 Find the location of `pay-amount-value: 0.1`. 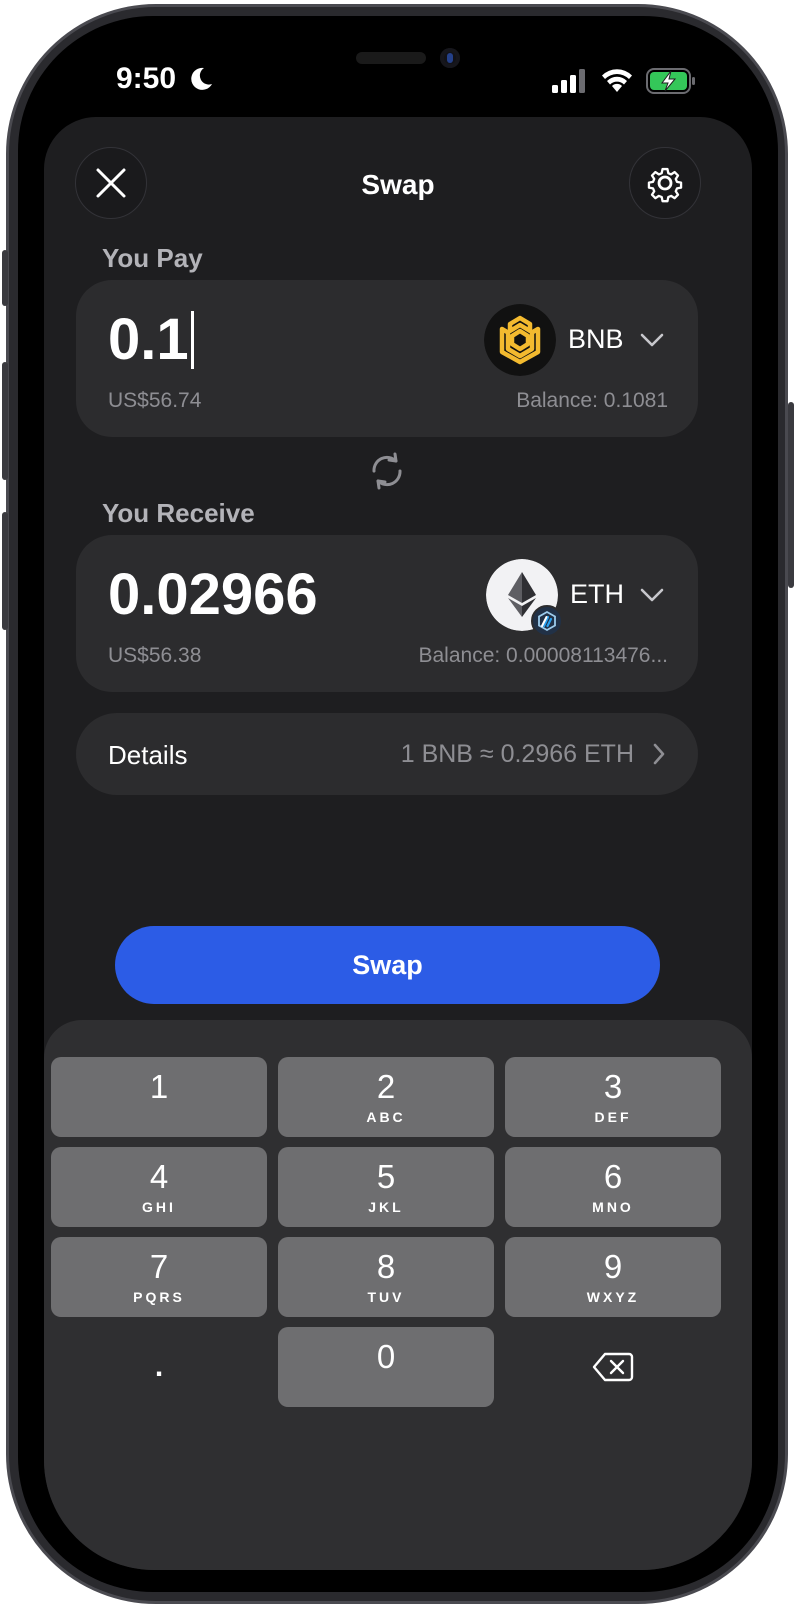

pay-amount-value: 0.1 is located at coordinates (148, 339).